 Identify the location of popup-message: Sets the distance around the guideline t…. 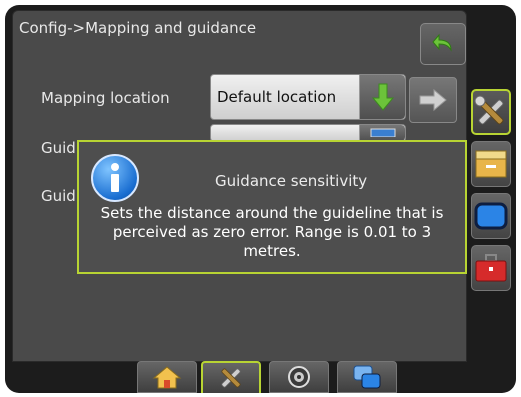
(272, 232).